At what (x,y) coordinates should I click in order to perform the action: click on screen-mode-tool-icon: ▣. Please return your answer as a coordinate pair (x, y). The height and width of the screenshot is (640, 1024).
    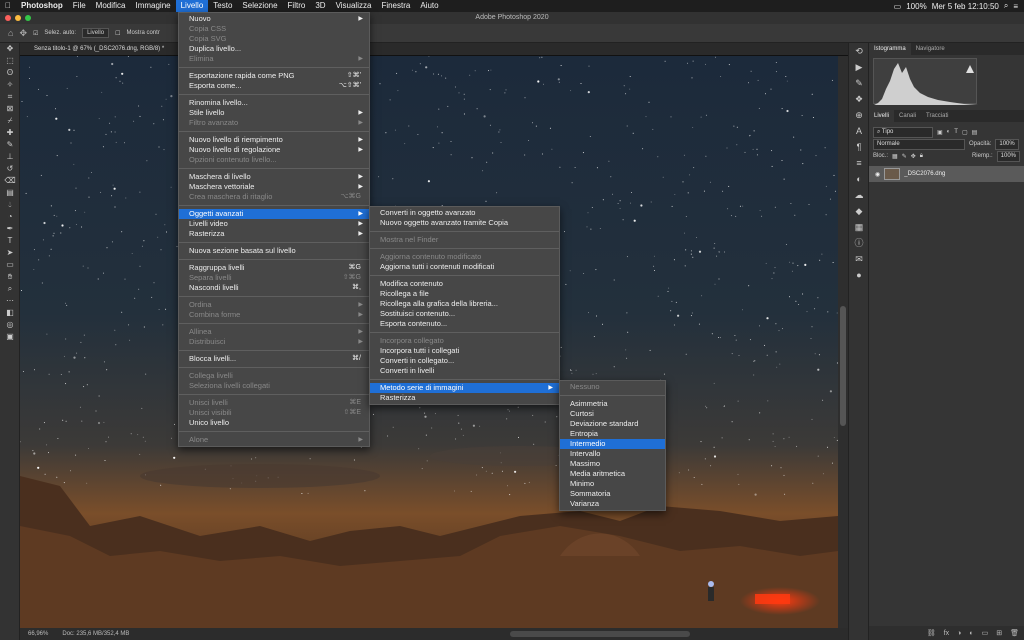
    Looking at the image, I should click on (10, 337).